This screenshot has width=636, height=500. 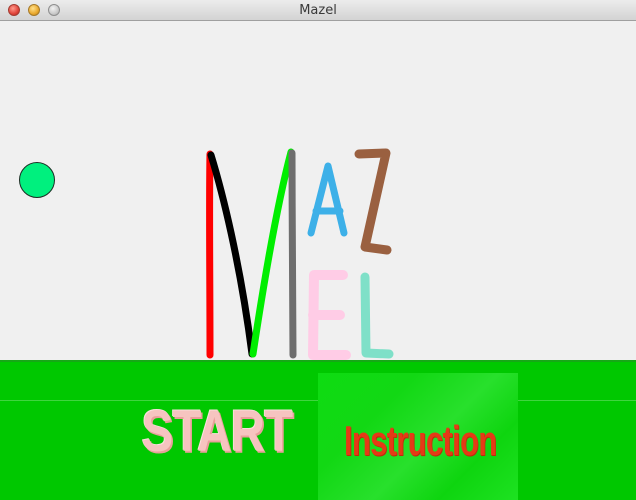 What do you see at coordinates (420, 440) in the screenshot?
I see `instruction-button-label: Instruction` at bounding box center [420, 440].